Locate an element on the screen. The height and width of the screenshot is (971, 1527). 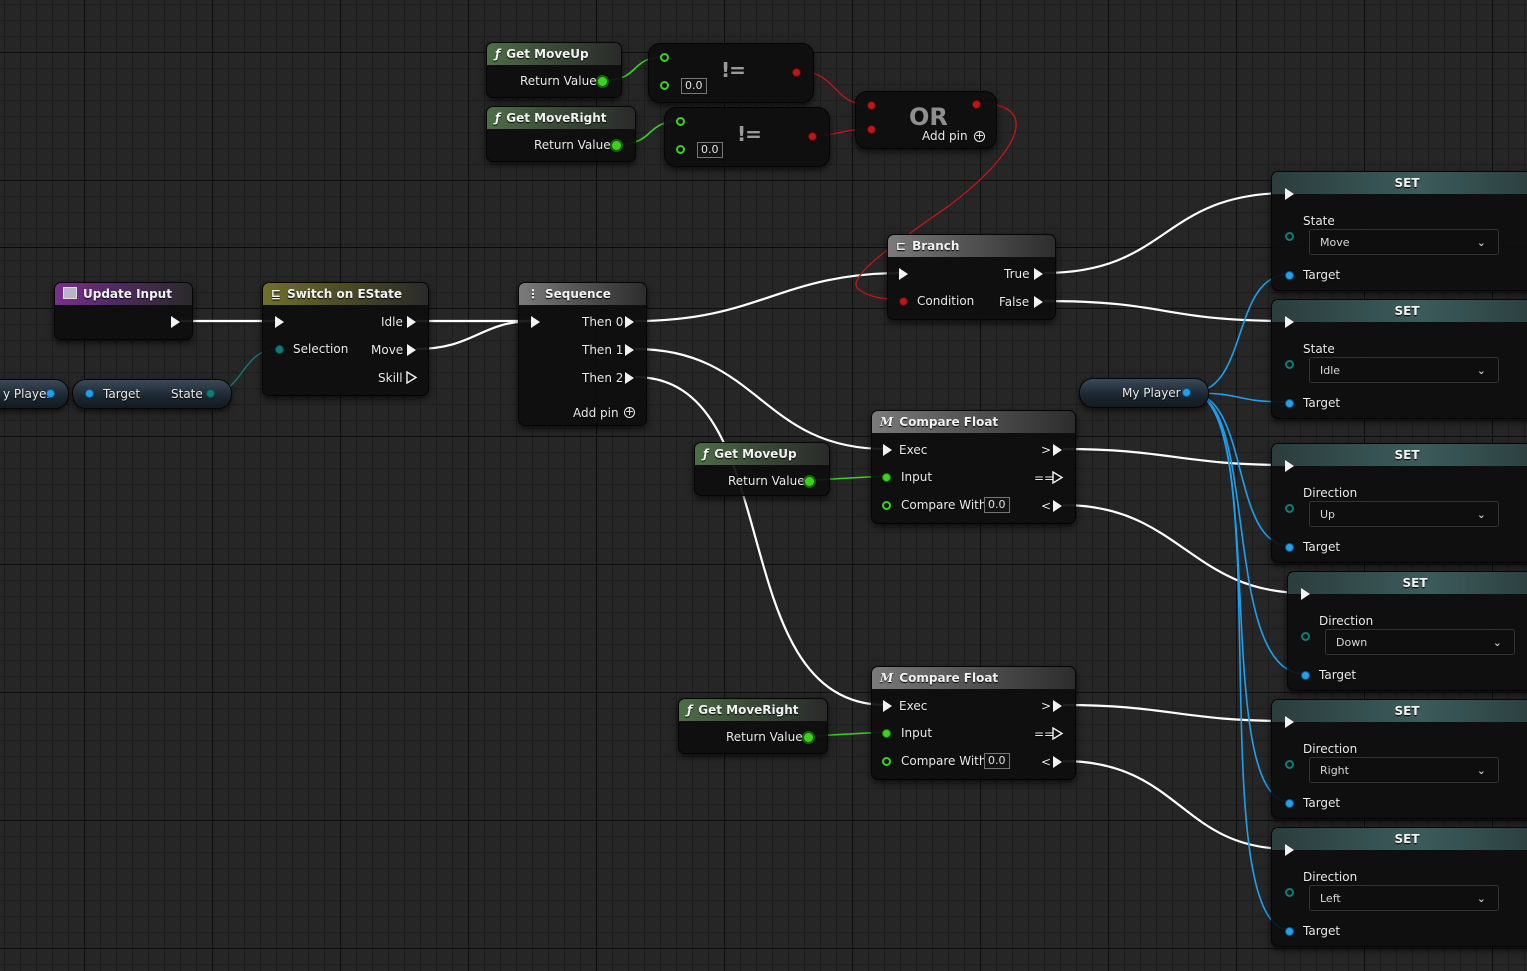
set-direction-left-node: SET Direction Left ⌄ Target is located at coordinates (1399, 887).